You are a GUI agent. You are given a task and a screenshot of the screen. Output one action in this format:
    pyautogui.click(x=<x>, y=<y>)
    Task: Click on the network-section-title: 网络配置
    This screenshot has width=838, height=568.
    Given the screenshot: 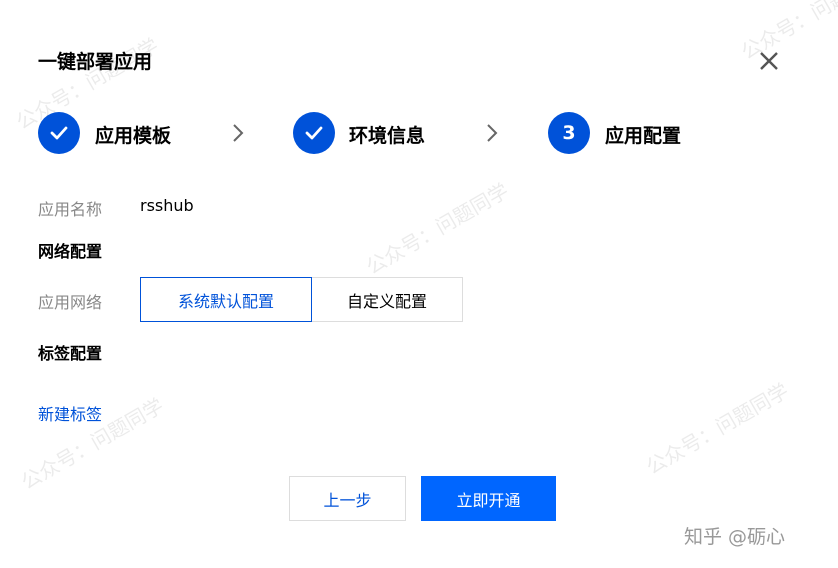 What is the action you would take?
    pyautogui.click(x=70, y=251)
    